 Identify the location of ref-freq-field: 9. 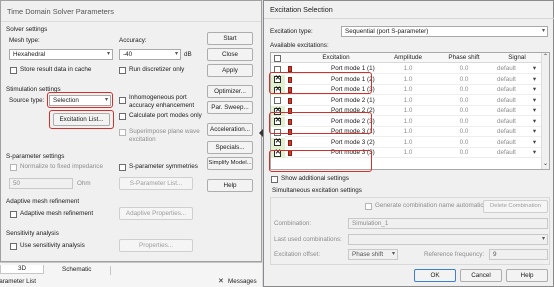
(518, 254).